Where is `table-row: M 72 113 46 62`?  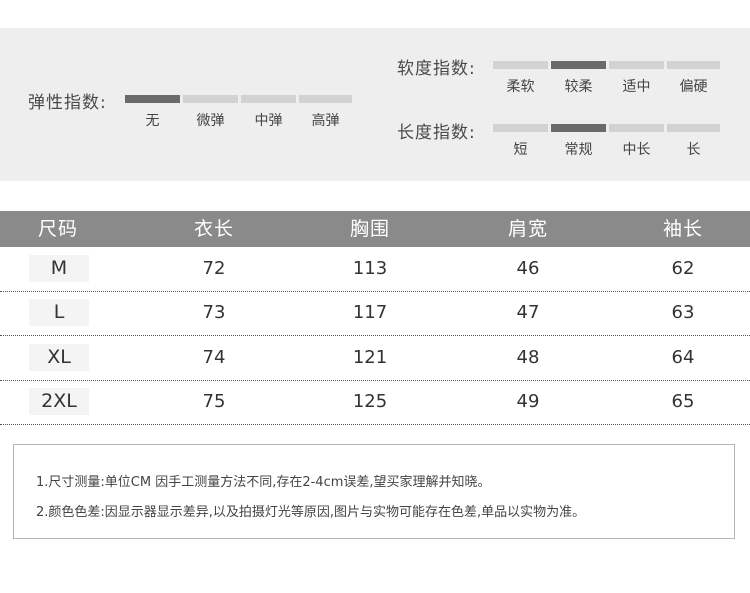
table-row: M 72 113 46 62 is located at coordinates (375, 269).